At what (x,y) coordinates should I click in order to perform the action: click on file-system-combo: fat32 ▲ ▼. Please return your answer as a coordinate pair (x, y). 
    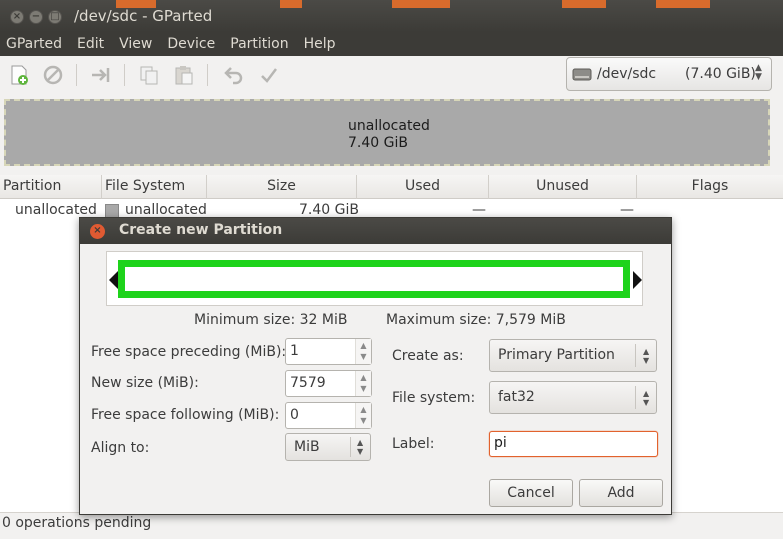
    Looking at the image, I should click on (573, 397).